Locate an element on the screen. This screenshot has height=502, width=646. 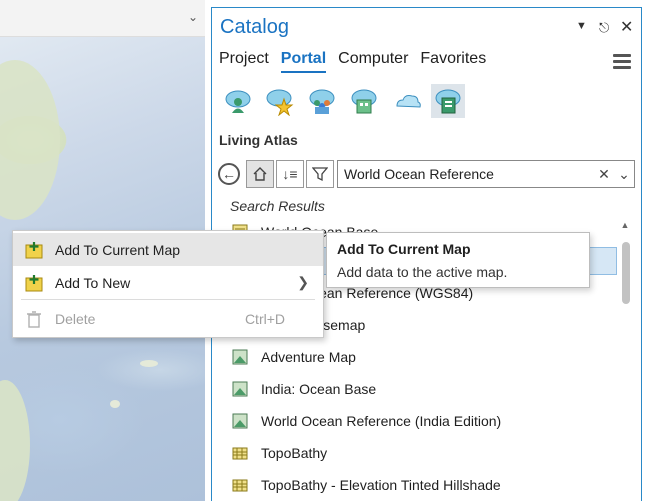
trash-icon is located at coordinates (34, 319).